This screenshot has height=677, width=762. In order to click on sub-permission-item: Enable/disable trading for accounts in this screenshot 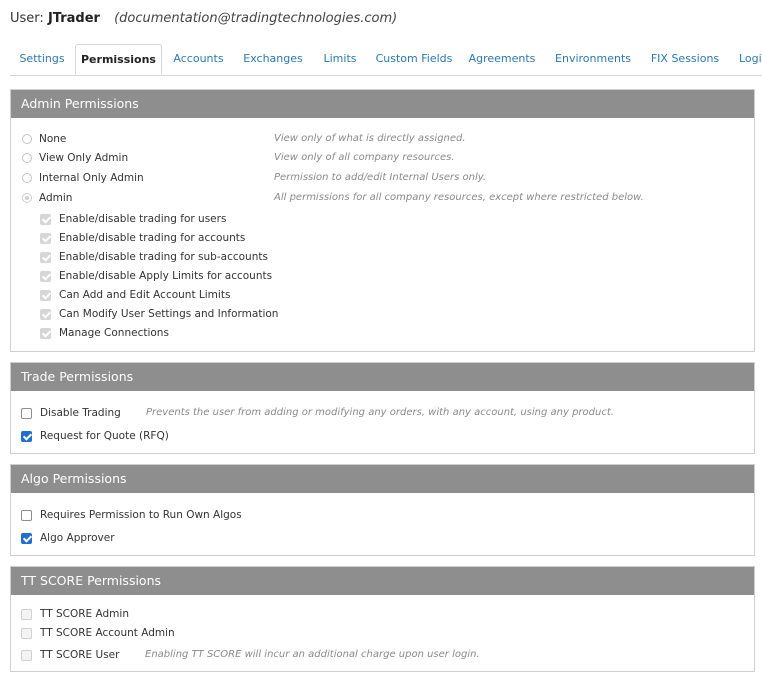, I will do `click(142, 238)`.